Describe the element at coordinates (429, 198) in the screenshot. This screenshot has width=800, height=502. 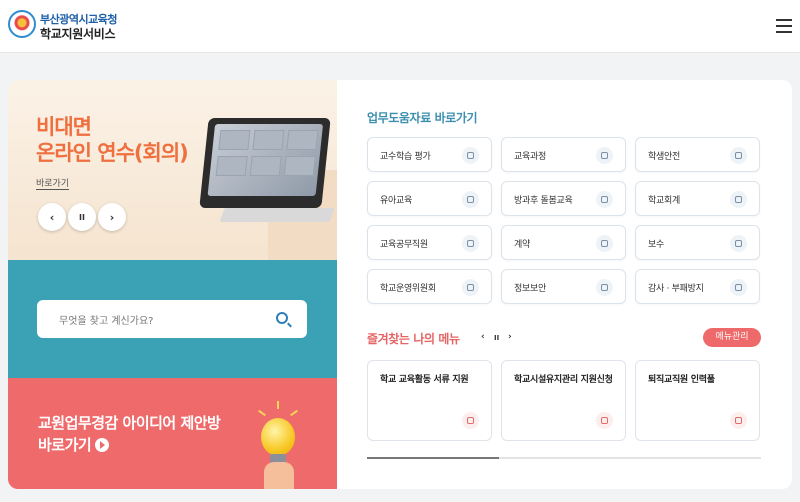
I see `quick-link-card: 유아교육` at that location.